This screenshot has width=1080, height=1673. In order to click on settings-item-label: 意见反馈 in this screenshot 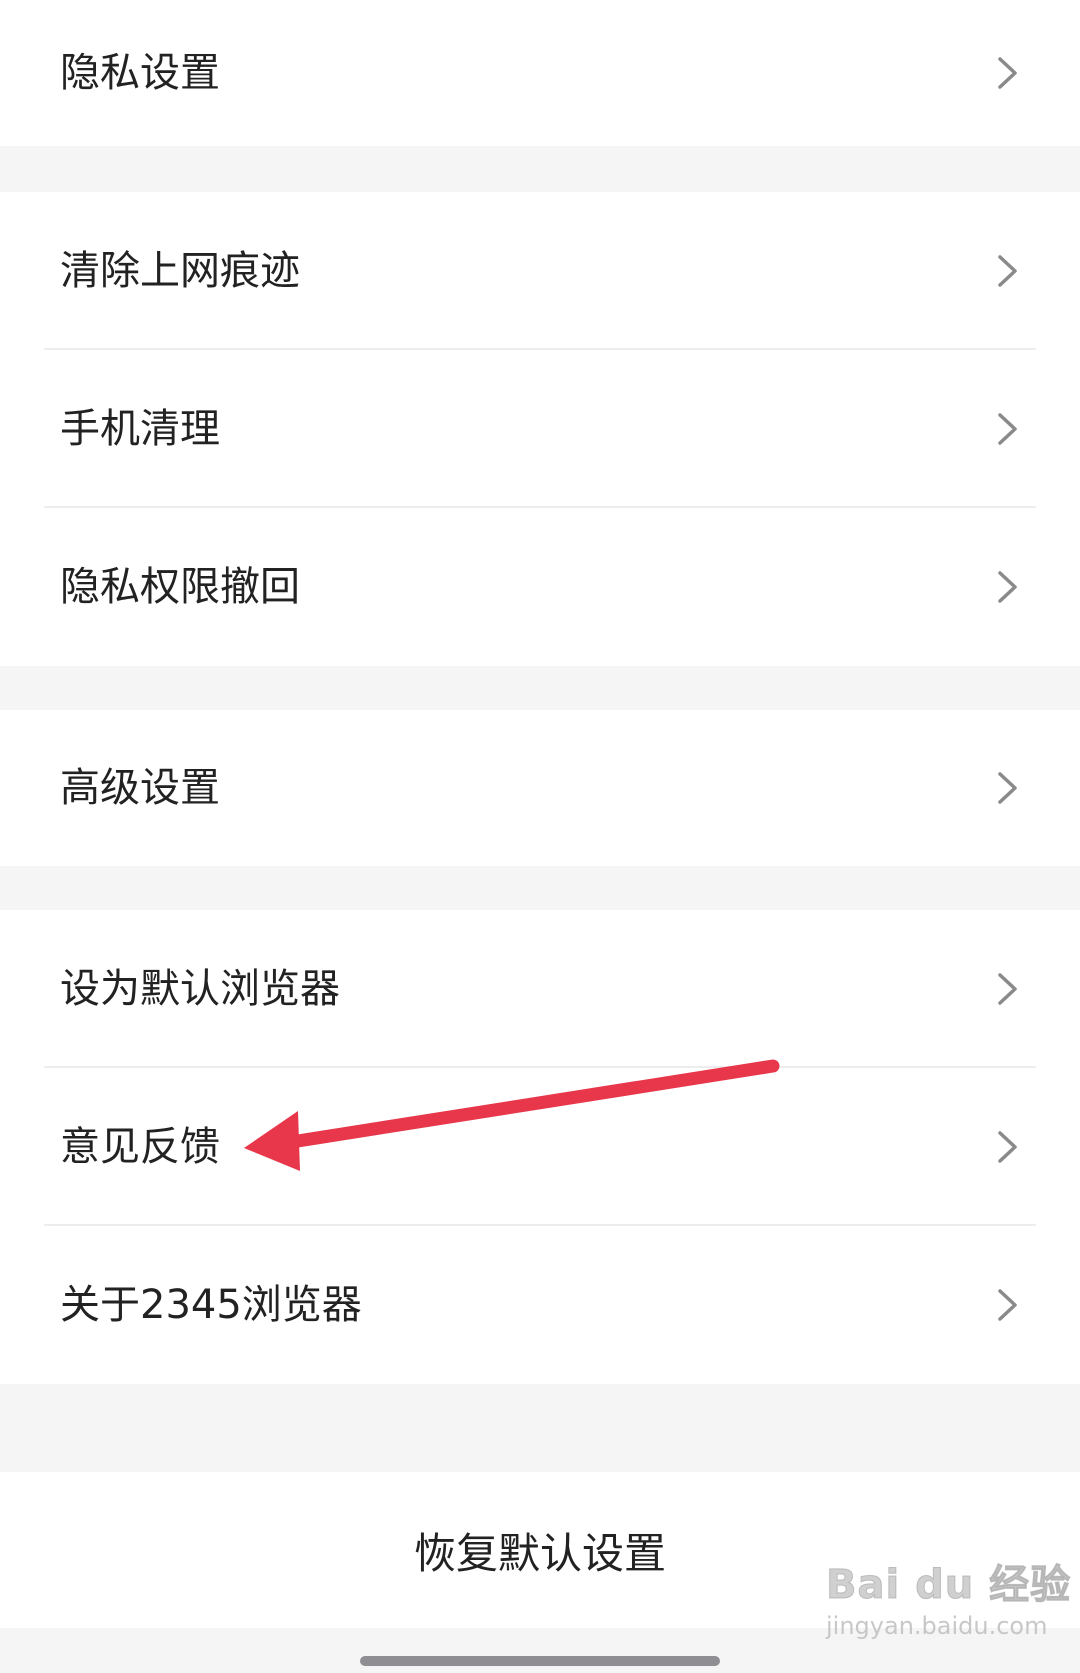, I will do `click(140, 1147)`.